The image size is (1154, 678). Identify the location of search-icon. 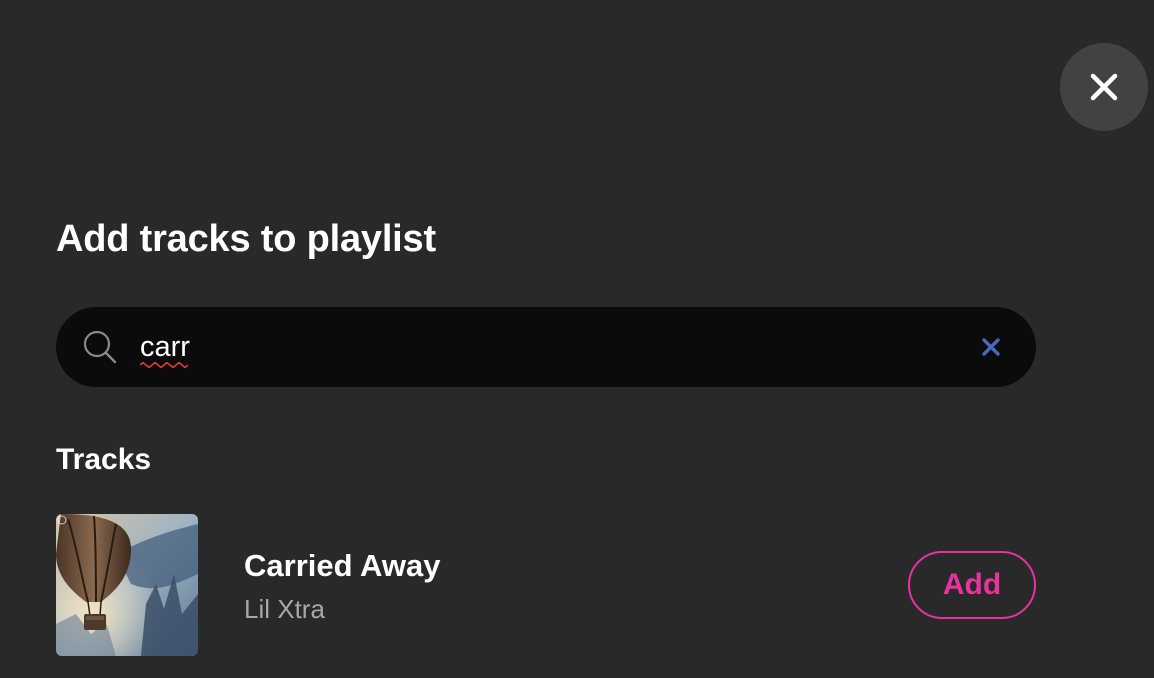
(100, 347).